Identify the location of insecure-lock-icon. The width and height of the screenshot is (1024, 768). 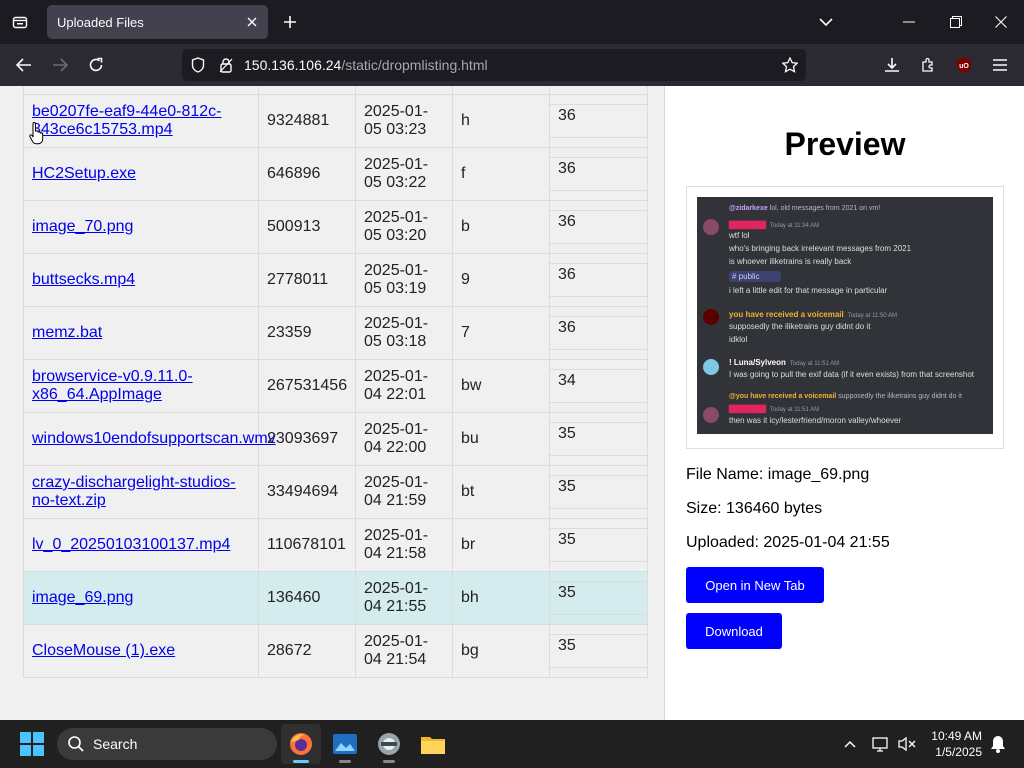
(226, 65).